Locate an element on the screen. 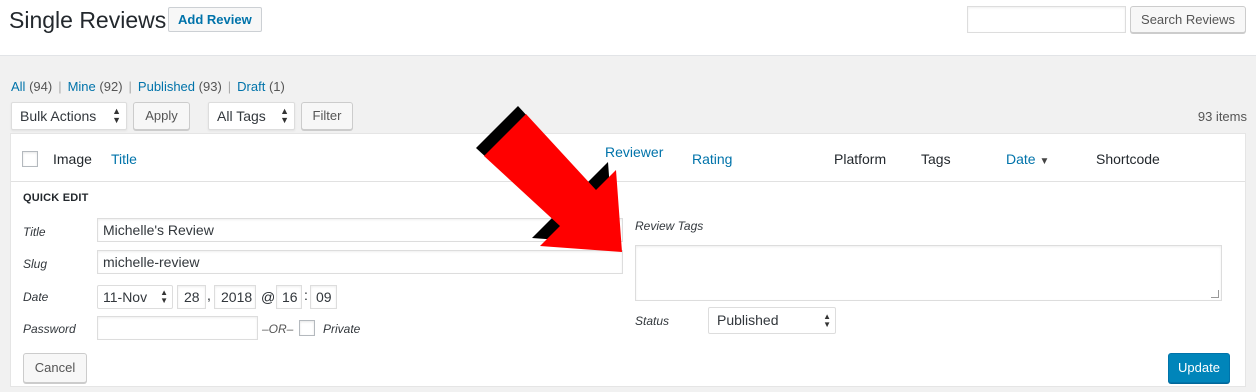 This screenshot has width=1256, height=392. quick-edit-heading: QUICK EDIT is located at coordinates (56, 198).